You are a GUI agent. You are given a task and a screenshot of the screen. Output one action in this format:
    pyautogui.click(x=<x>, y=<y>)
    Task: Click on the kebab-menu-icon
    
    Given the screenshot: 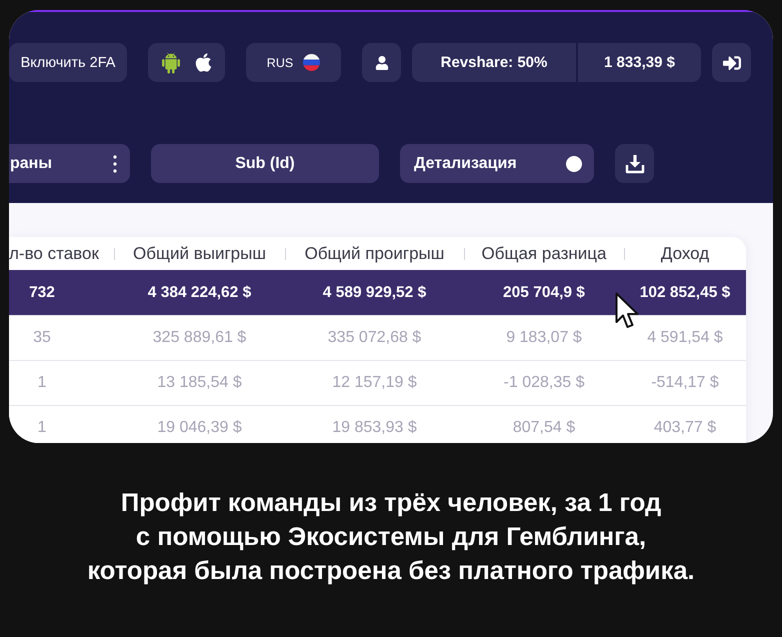 What is the action you would take?
    pyautogui.click(x=115, y=163)
    